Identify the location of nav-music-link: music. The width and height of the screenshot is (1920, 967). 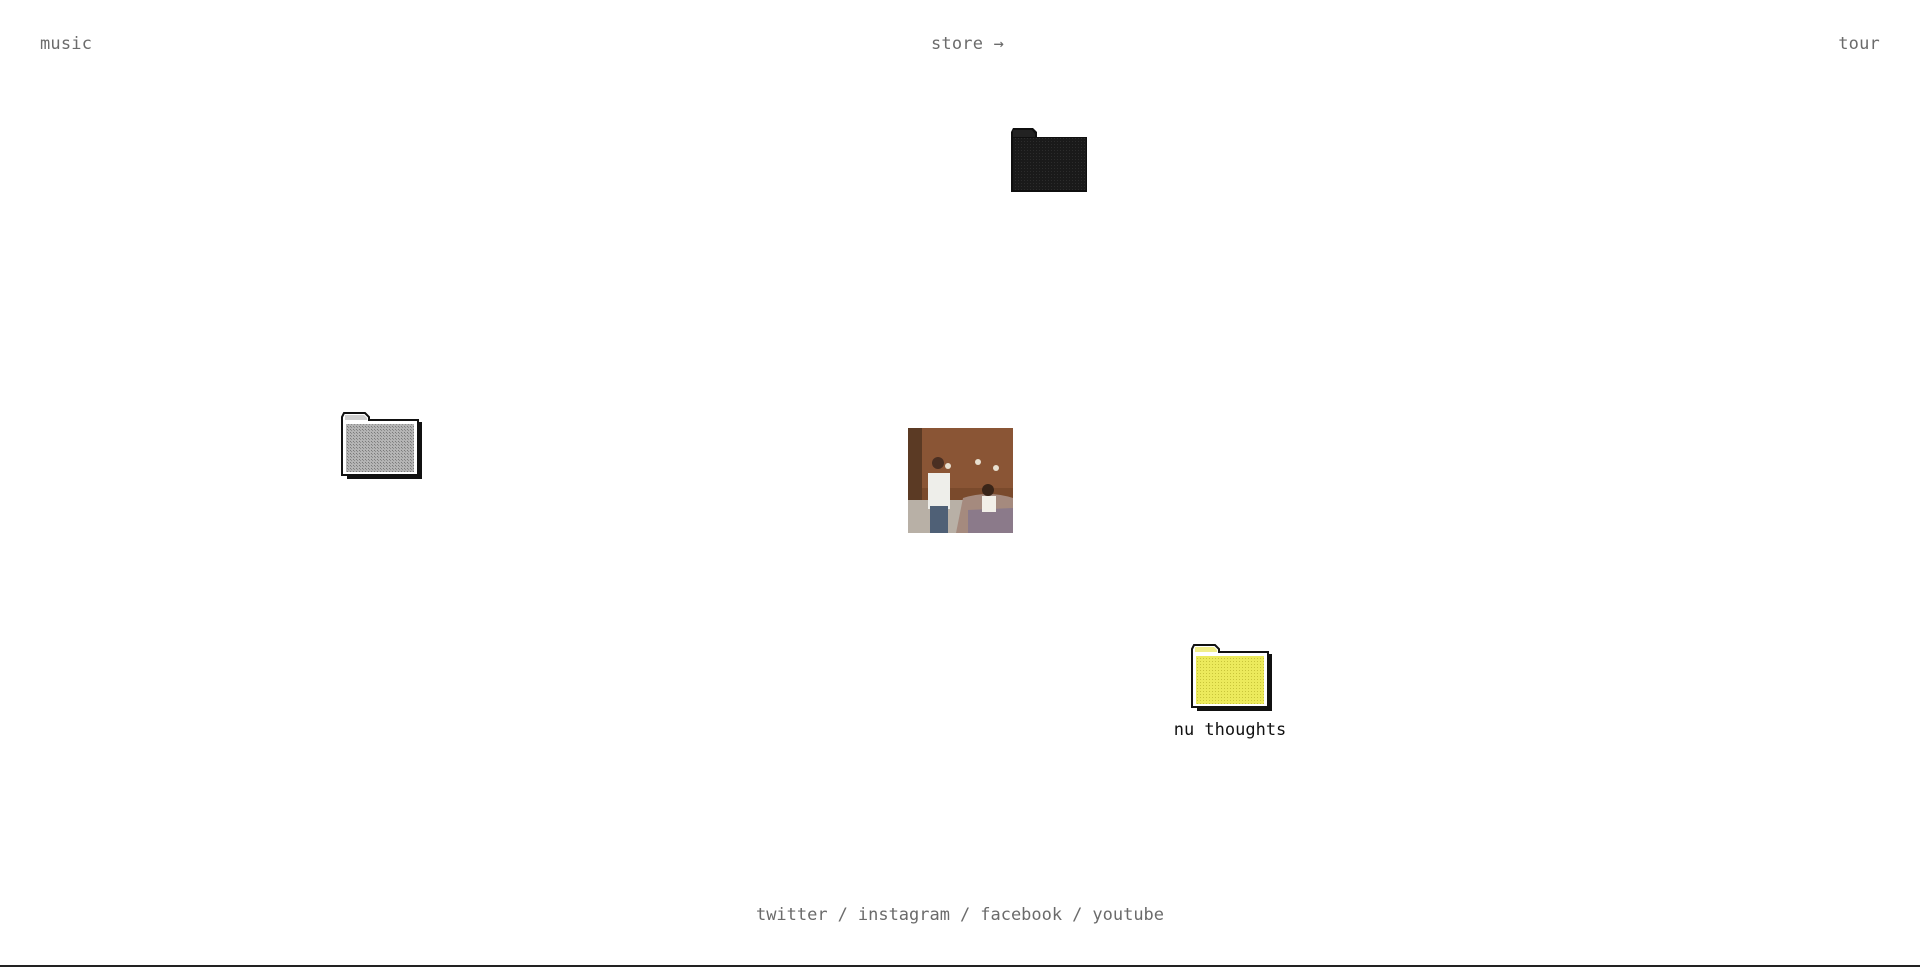
(66, 44).